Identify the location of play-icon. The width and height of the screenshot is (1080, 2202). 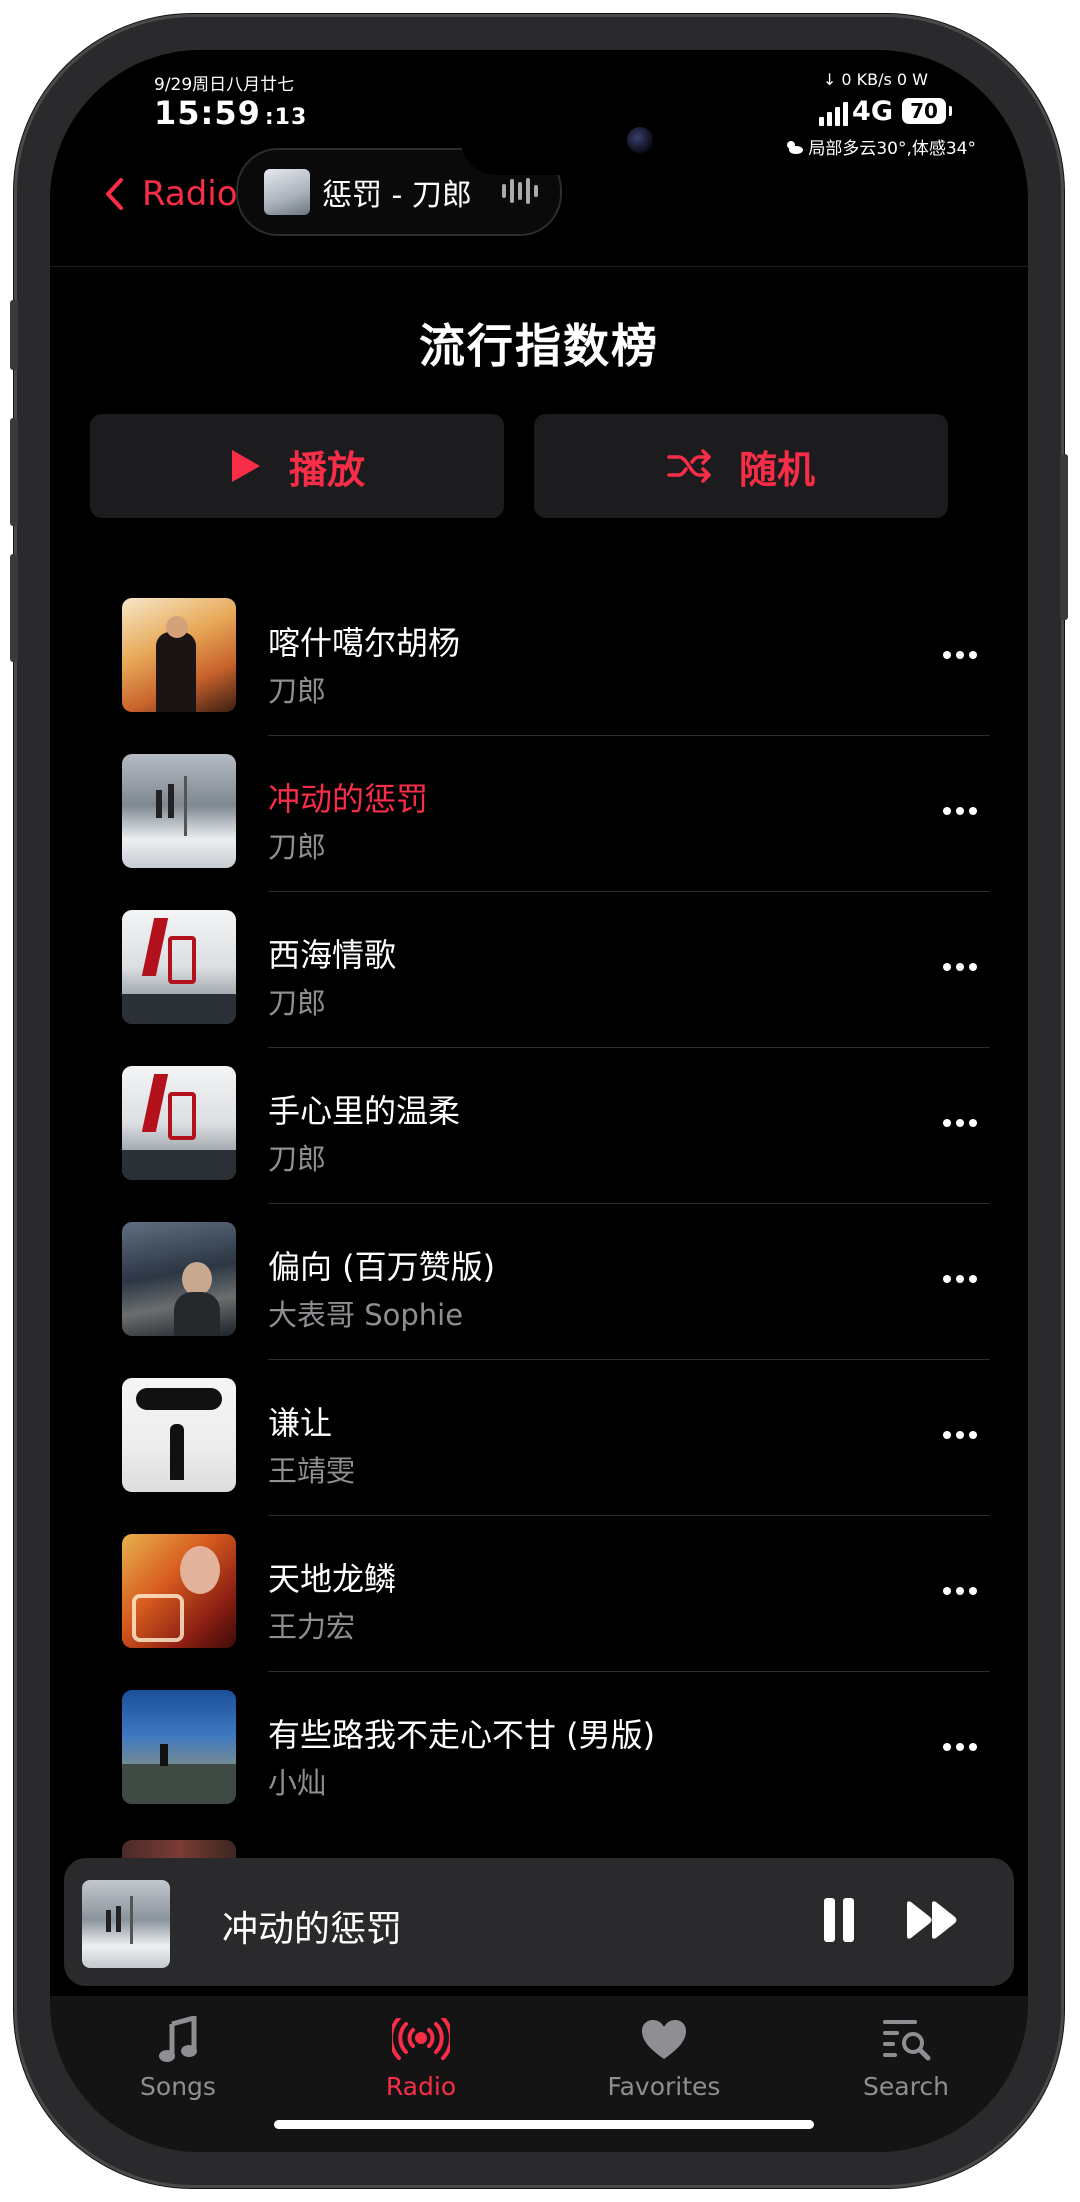
(245, 466).